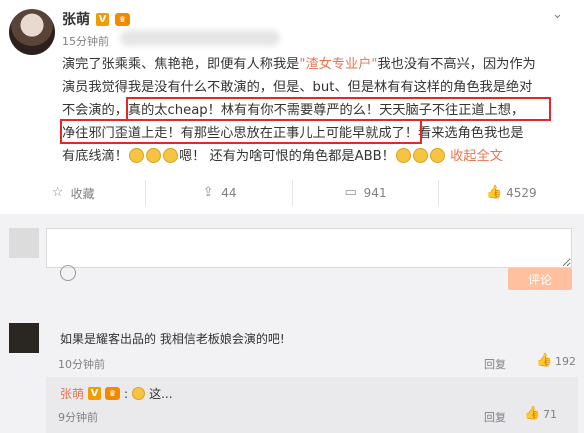 This screenshot has height=433, width=584. What do you see at coordinates (32, 32) in the screenshot?
I see `author-avatar` at bounding box center [32, 32].